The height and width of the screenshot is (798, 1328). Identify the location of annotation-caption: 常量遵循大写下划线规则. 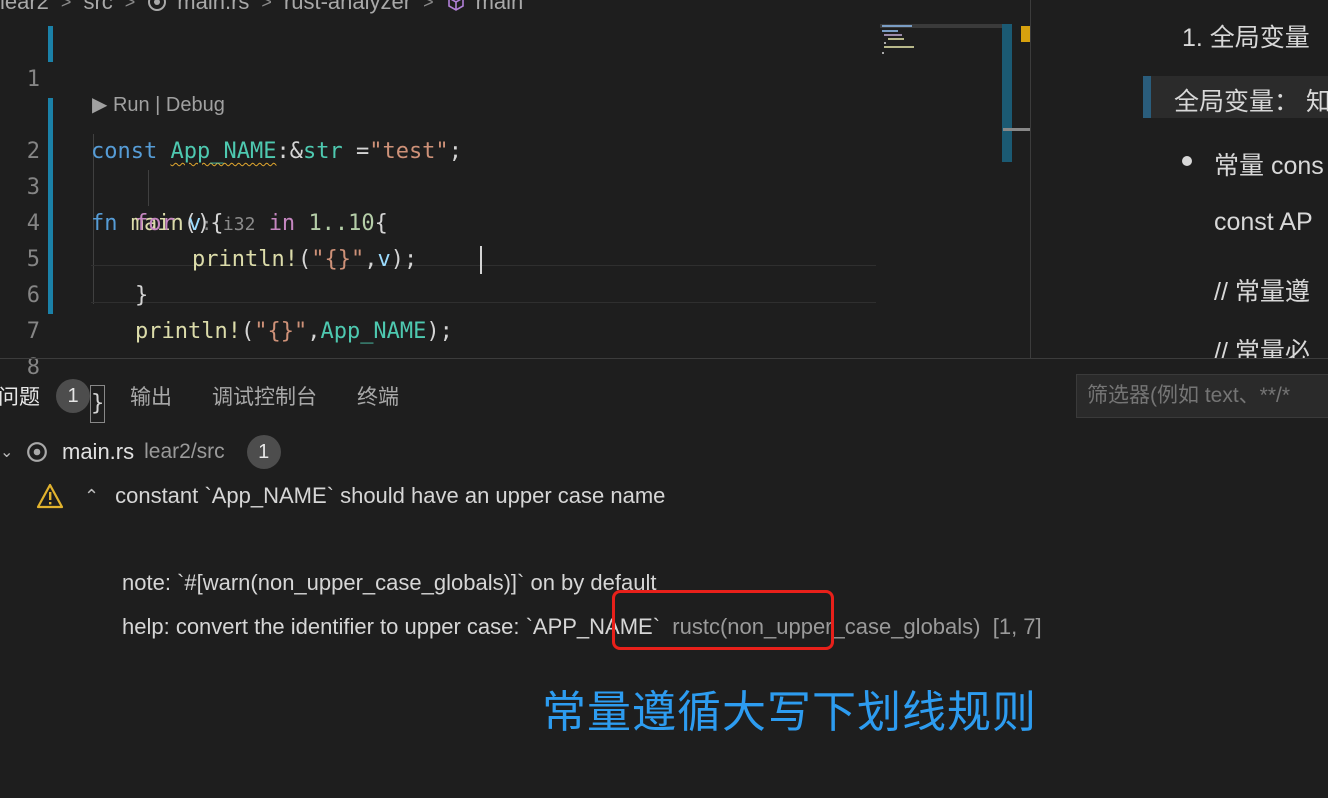
(789, 712).